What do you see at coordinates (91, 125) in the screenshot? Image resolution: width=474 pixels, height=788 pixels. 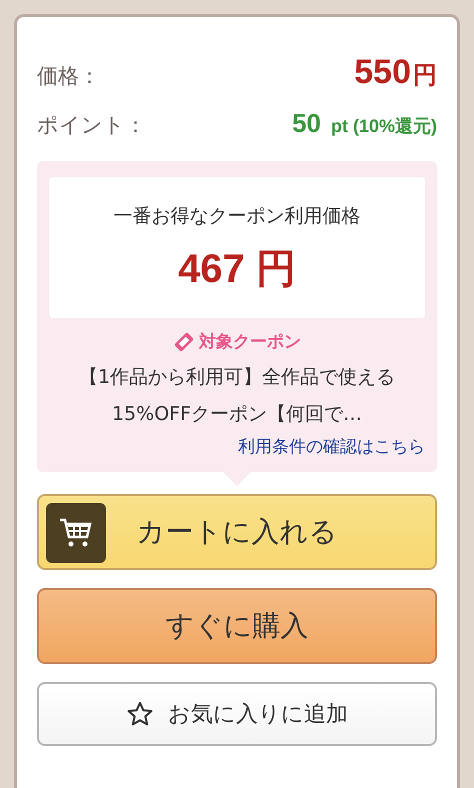 I see `points-label: ポイント：` at bounding box center [91, 125].